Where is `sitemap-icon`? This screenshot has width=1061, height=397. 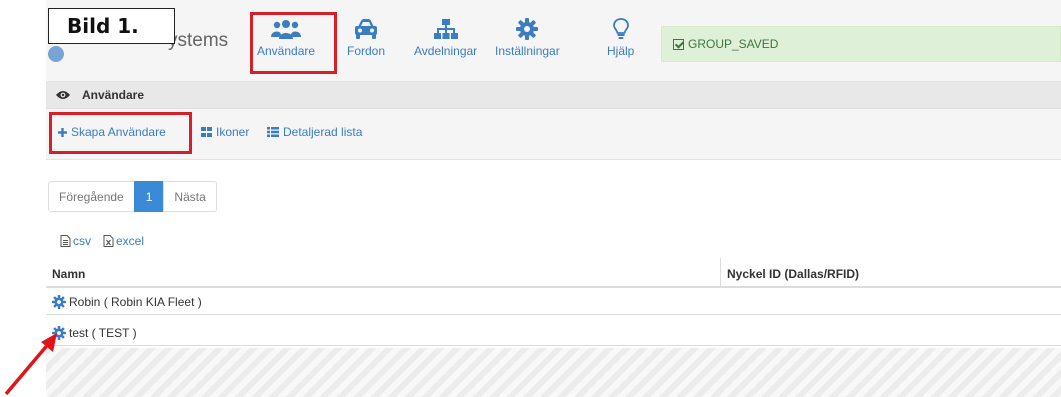 sitemap-icon is located at coordinates (445, 29).